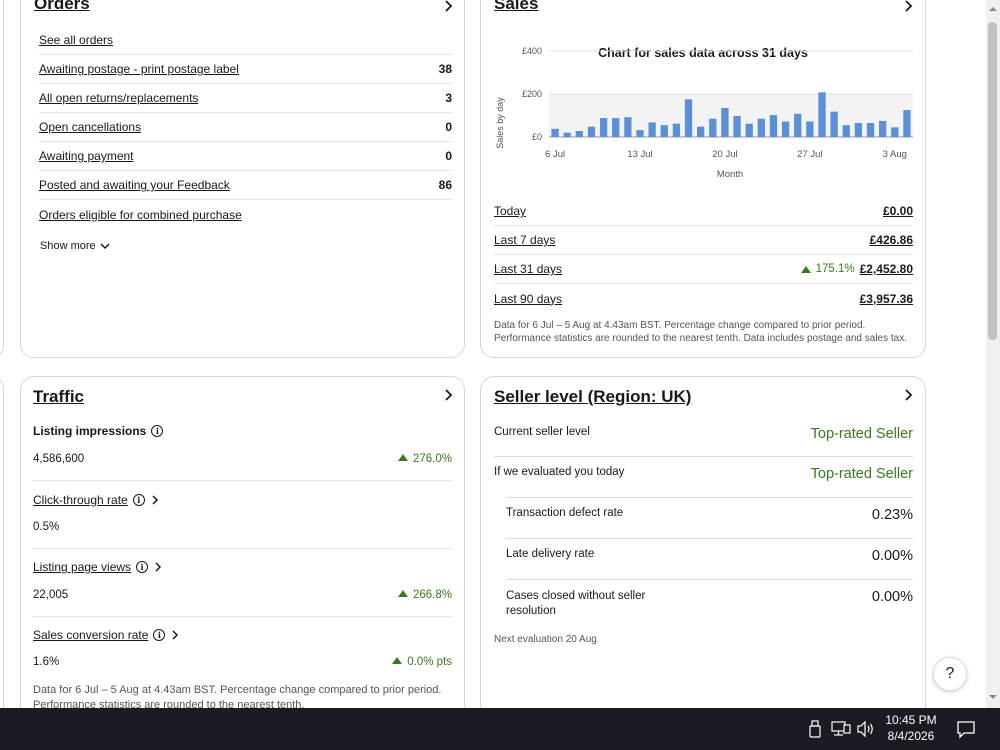 The width and height of the screenshot is (1000, 750). I want to click on page-scrollbar, so click(993, 354).